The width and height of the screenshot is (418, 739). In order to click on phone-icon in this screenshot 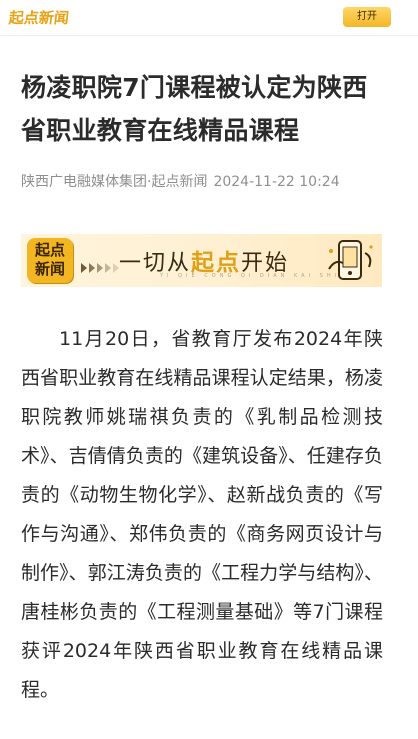, I will do `click(350, 260)`.